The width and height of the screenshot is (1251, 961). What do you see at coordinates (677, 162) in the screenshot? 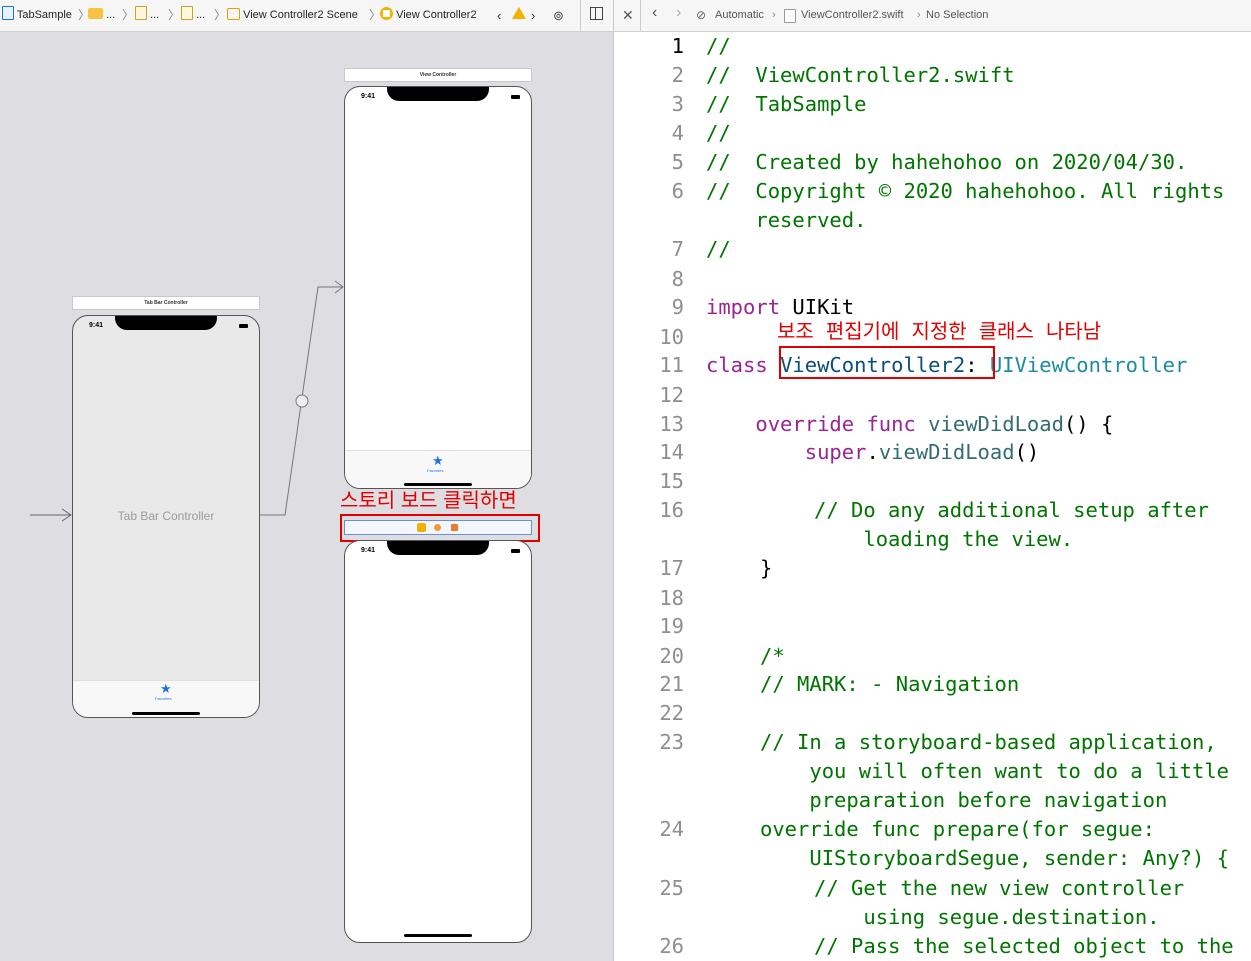
I see `line-number: 5` at bounding box center [677, 162].